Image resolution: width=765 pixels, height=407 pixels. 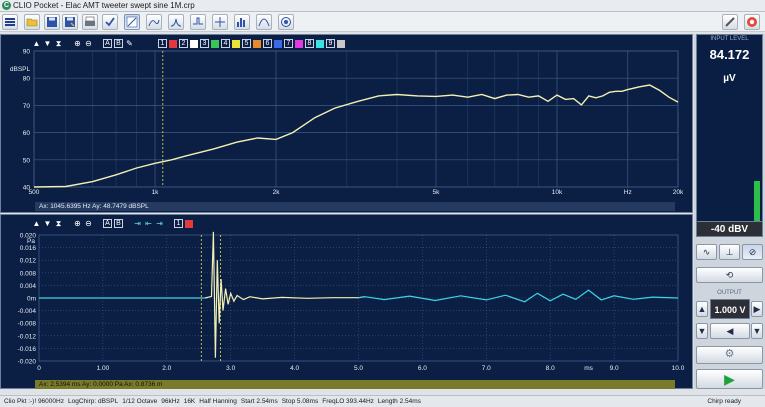 What do you see at coordinates (27, 349) in the screenshot?
I see `y-tick-label: -0.016` at bounding box center [27, 349].